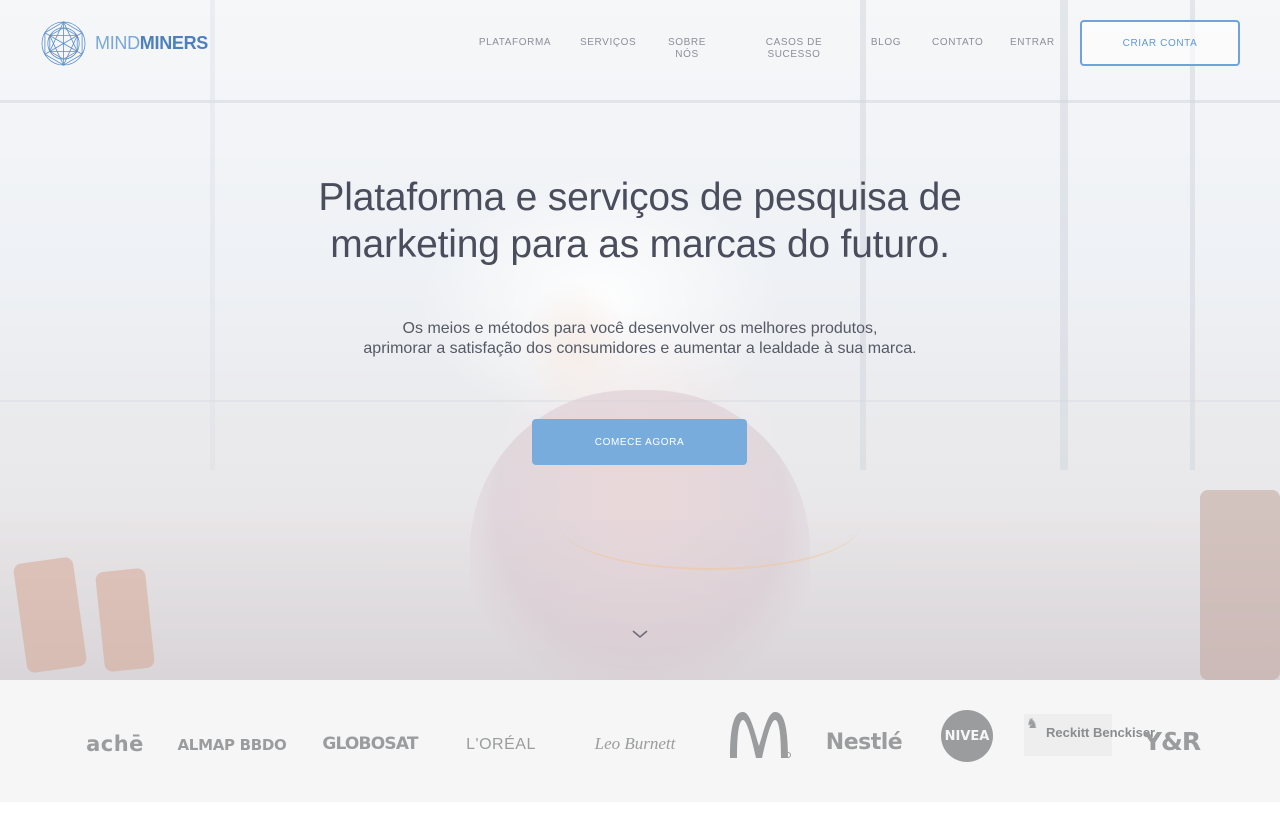 The width and height of the screenshot is (1280, 818). Describe the element at coordinates (501, 744) in the screenshot. I see `client-logo-loreal: L'ORÉAL` at that location.